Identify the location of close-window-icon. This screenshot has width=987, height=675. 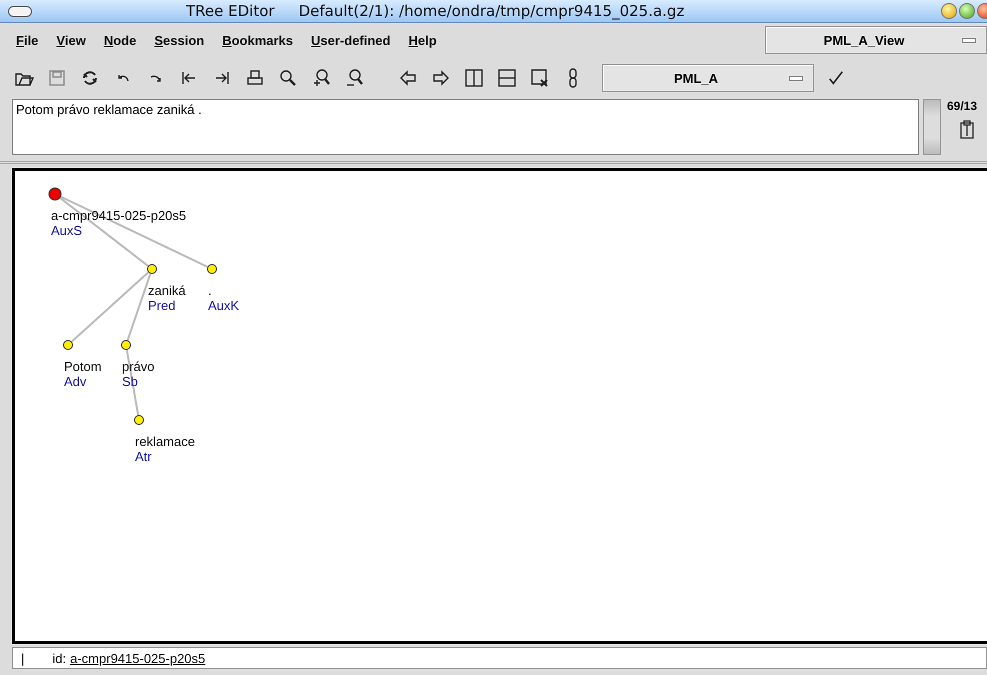
(540, 78).